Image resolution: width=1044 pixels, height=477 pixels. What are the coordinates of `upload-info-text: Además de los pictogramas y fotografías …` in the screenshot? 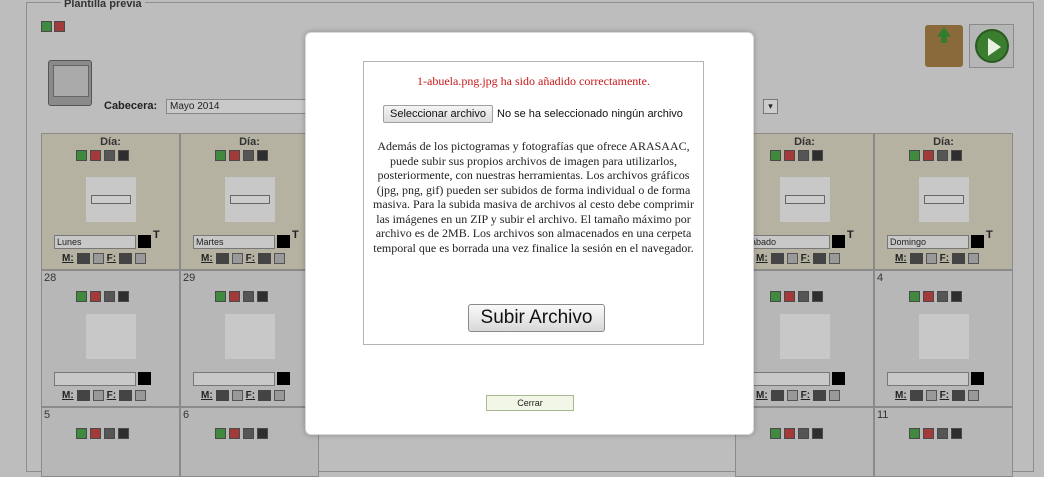 It's located at (533, 197).